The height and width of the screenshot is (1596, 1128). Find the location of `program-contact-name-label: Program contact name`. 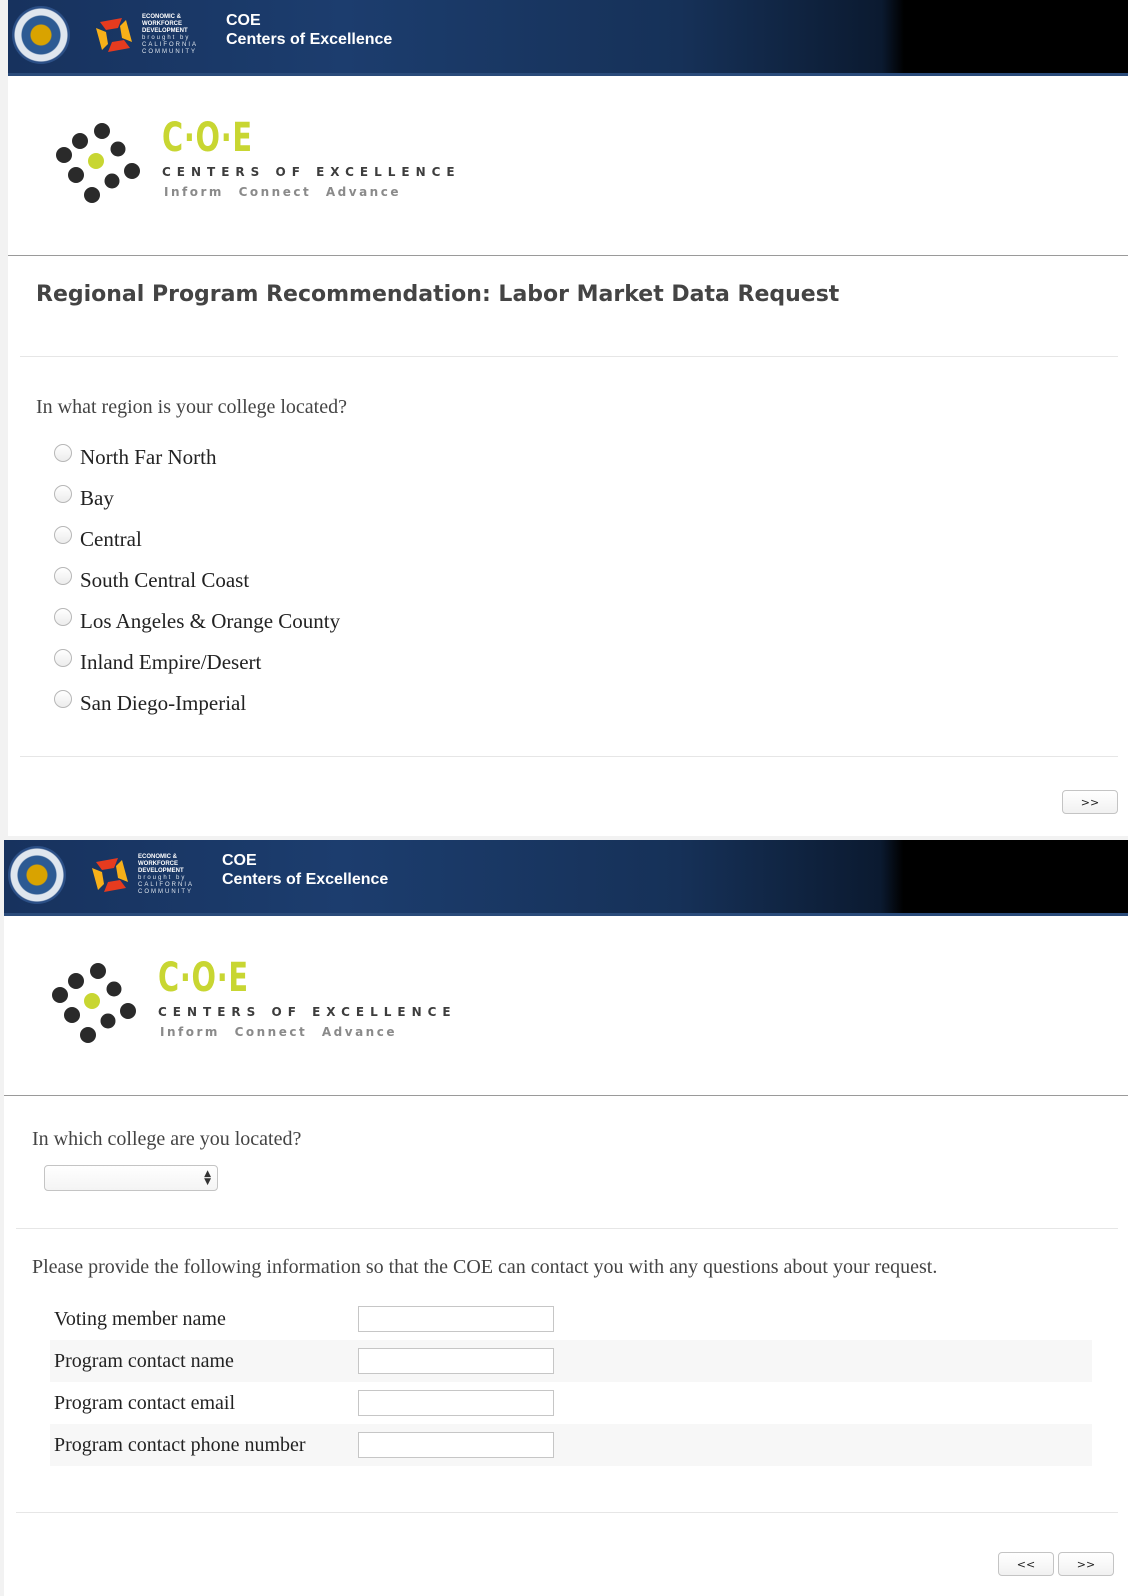

program-contact-name-label: Program contact name is located at coordinates (144, 1360).